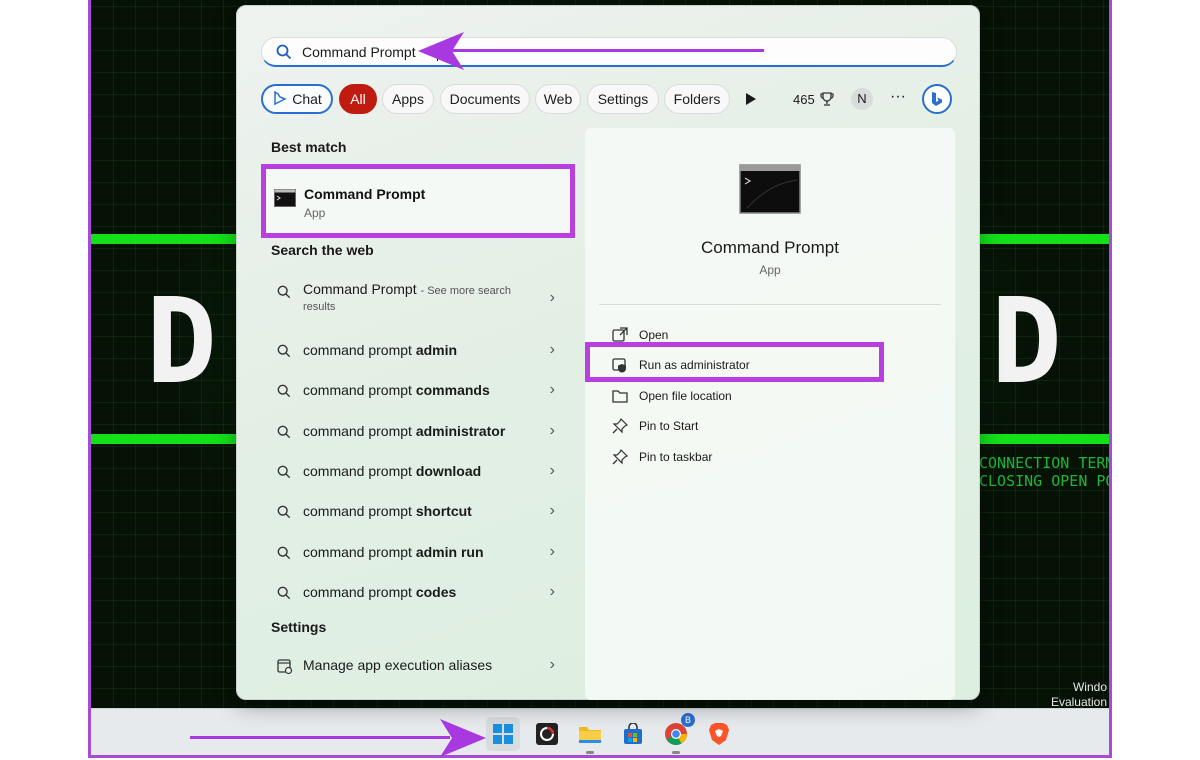 The height and width of the screenshot is (760, 1200). I want to click on taskbar-chrome: B, so click(677, 733).